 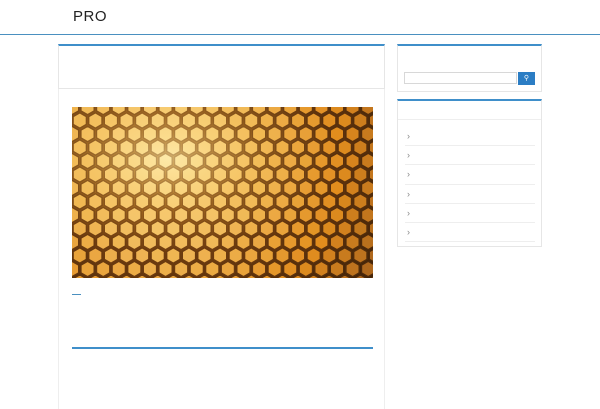 What do you see at coordinates (90, 16) in the screenshot?
I see `site-title: PRO` at bounding box center [90, 16].